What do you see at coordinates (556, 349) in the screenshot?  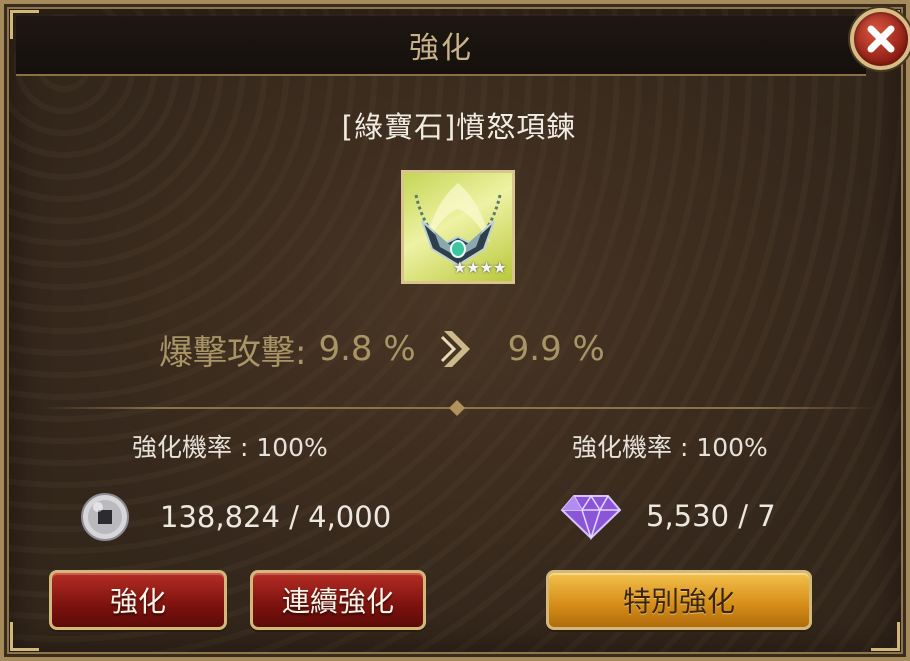 I see `stat-next-value: 9.9 %` at bounding box center [556, 349].